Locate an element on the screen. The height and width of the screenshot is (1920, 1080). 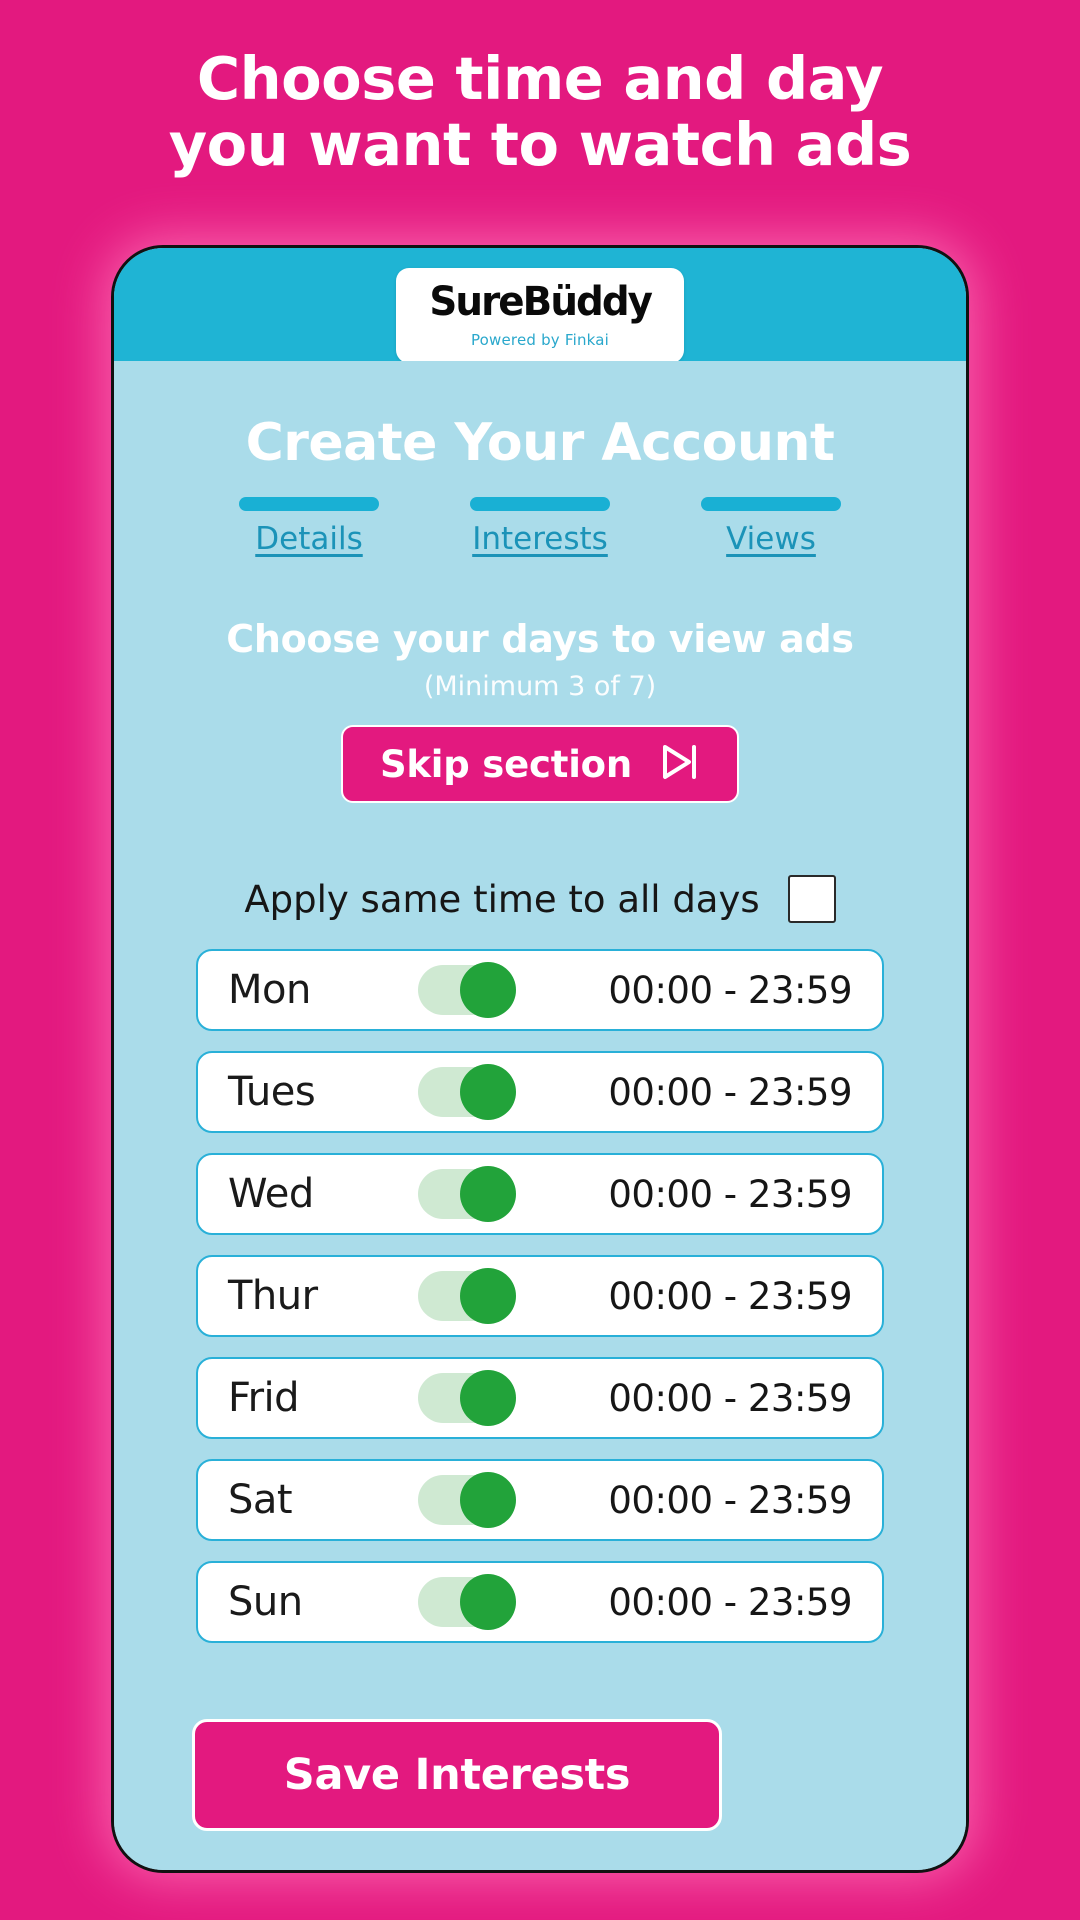
section-title: Choose your days to view ads is located at coordinates (540, 639).